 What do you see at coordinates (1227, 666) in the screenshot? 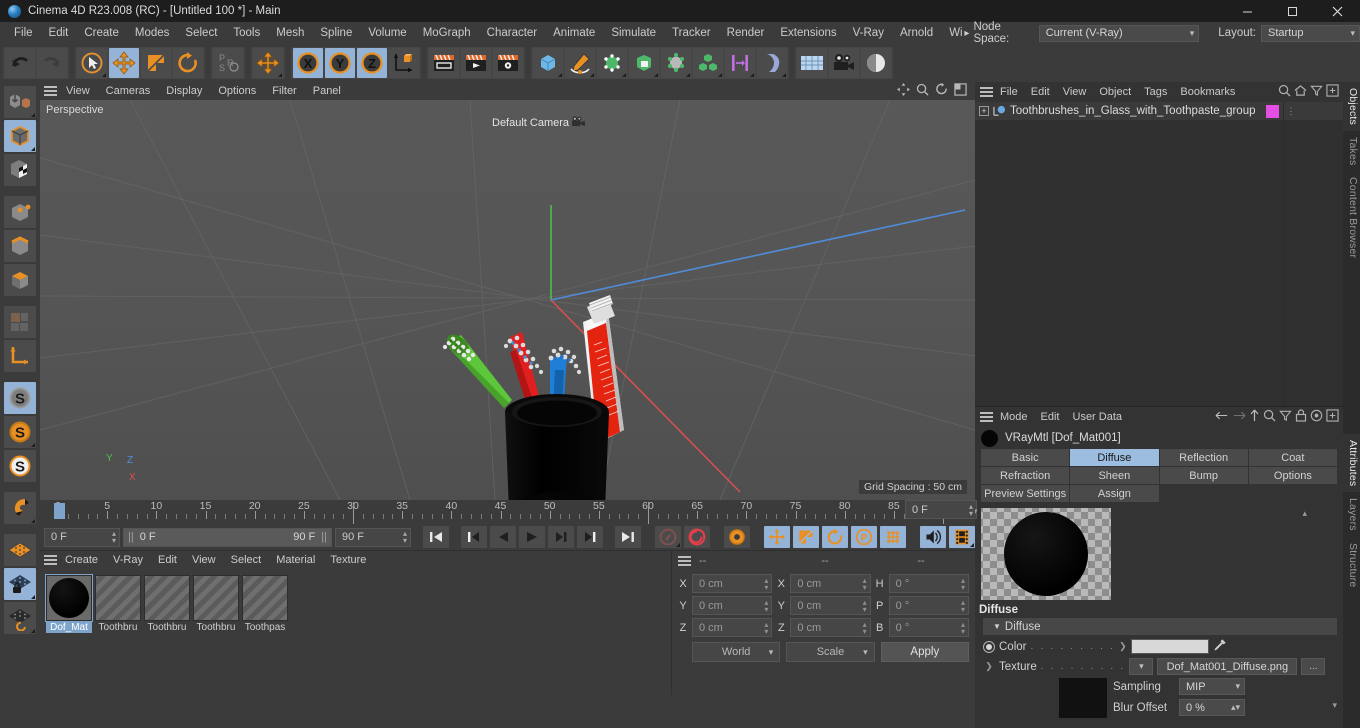
I see `texture-path-field: Dof_Mat001_Diffuse.png` at bounding box center [1227, 666].